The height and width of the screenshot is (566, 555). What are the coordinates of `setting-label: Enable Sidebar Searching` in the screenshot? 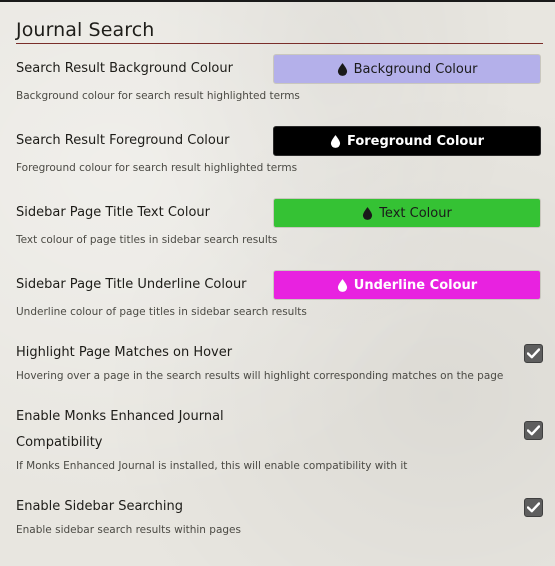 It's located at (99, 506).